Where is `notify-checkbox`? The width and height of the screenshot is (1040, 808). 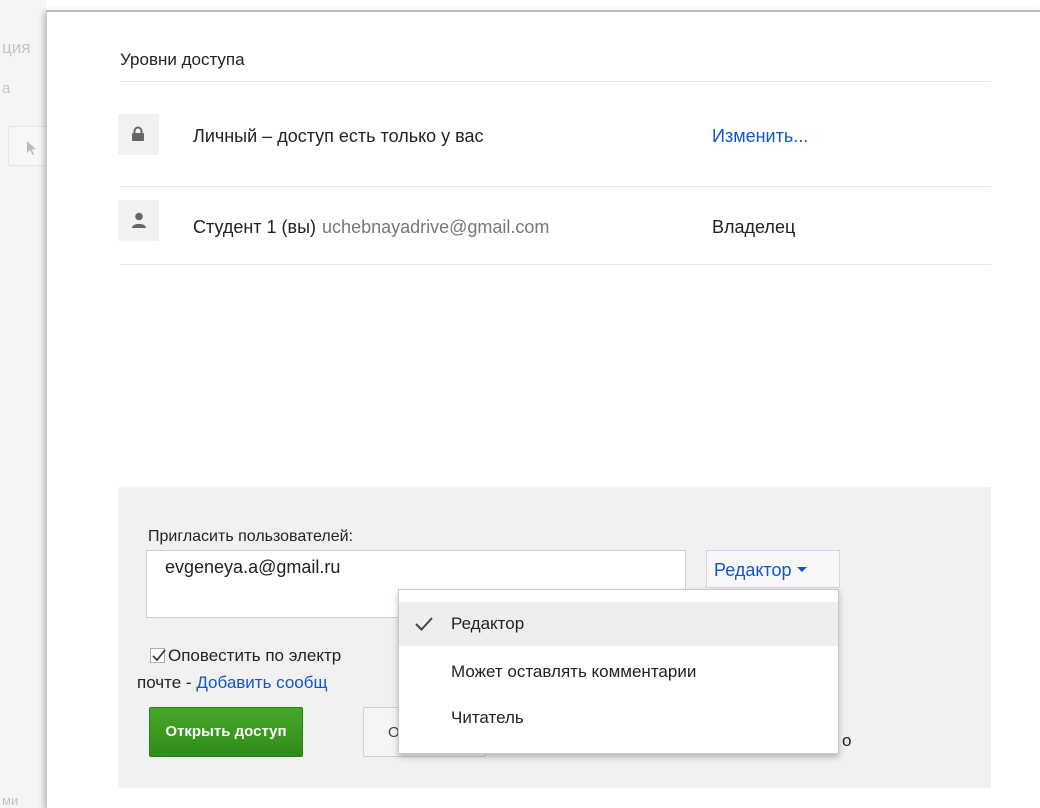 notify-checkbox is located at coordinates (158, 655).